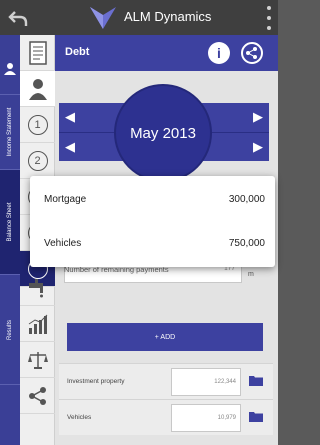  I want to click on panel-title: Debt, so click(77, 52).